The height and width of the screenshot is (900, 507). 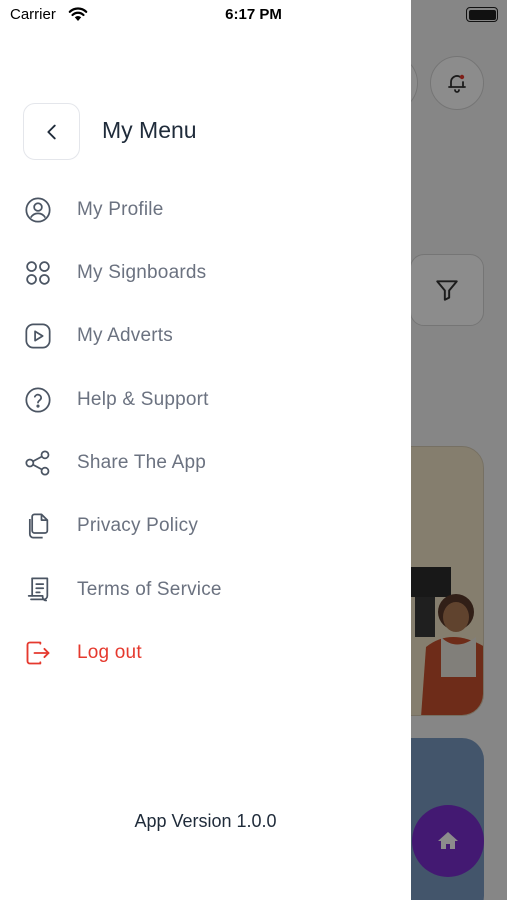 What do you see at coordinates (203, 336) in the screenshot?
I see `menu-item-my-adverts: My Adverts` at bounding box center [203, 336].